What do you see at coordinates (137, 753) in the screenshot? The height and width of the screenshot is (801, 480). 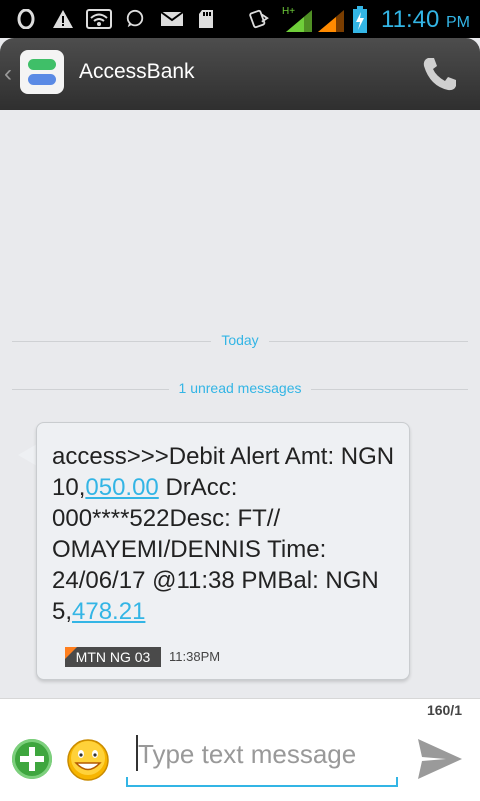 I see `text-caret` at bounding box center [137, 753].